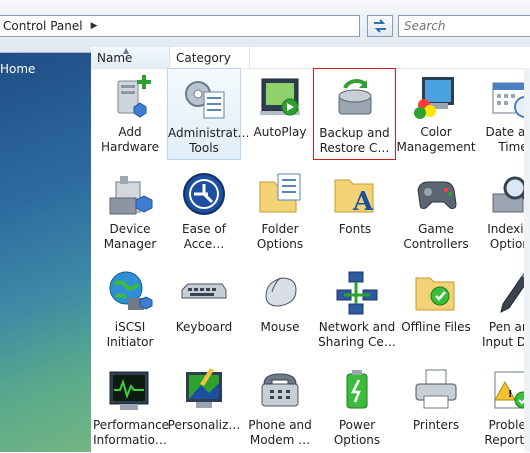 The width and height of the screenshot is (530, 453). I want to click on item-label: Date and Time, so click(507, 139).